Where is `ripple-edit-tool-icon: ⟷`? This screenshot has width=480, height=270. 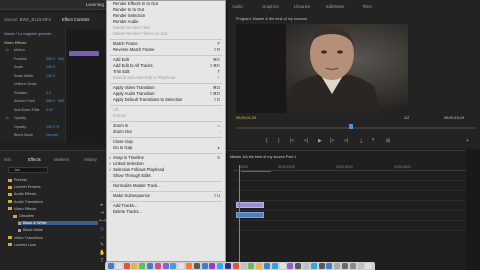 ripple-edit-tool-icon: ⟷ is located at coordinates (102, 221).